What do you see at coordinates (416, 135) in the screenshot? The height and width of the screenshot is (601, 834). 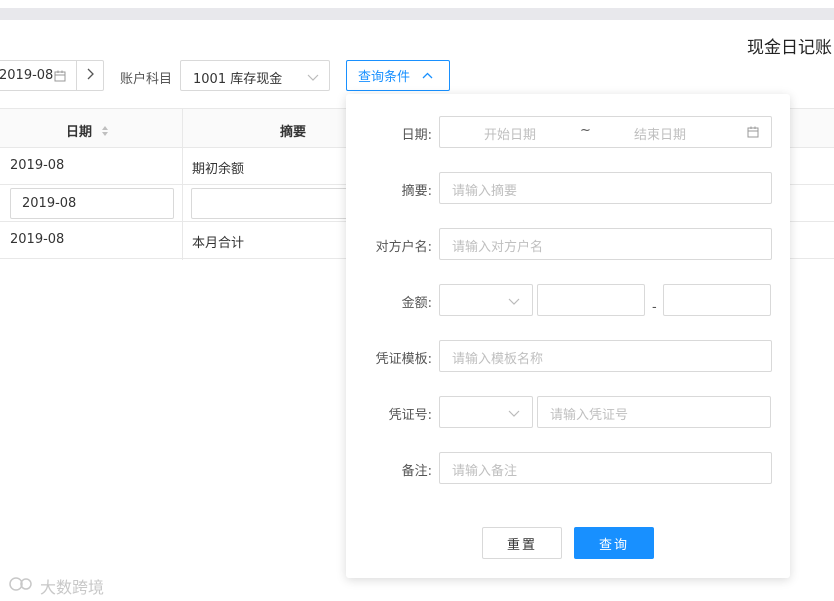 I see `date-label: 日期:` at bounding box center [416, 135].